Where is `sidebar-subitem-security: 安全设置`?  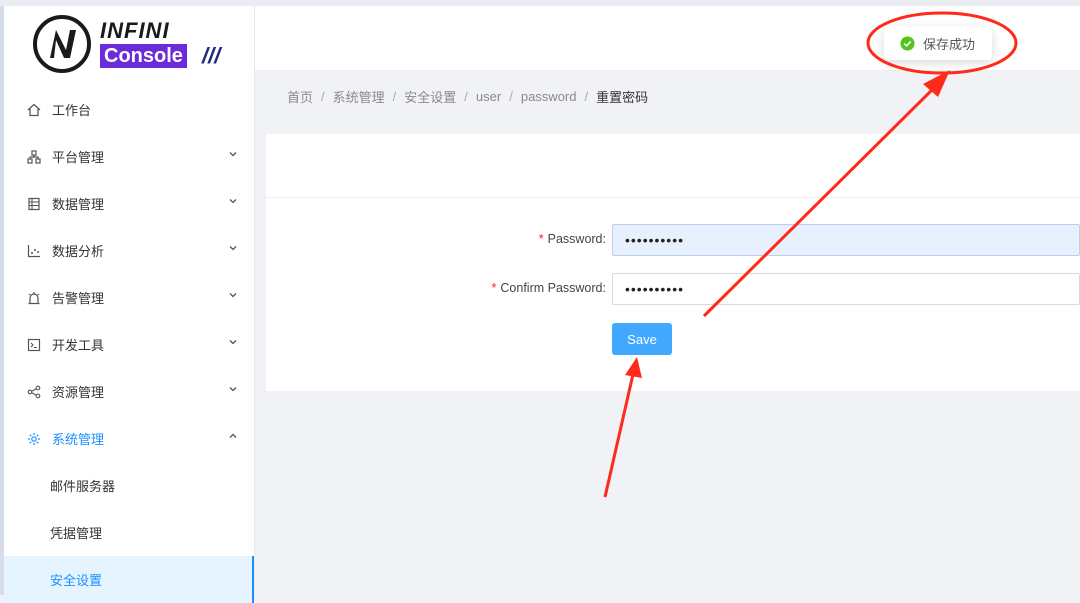 sidebar-subitem-security: 安全设置 is located at coordinates (129, 579).